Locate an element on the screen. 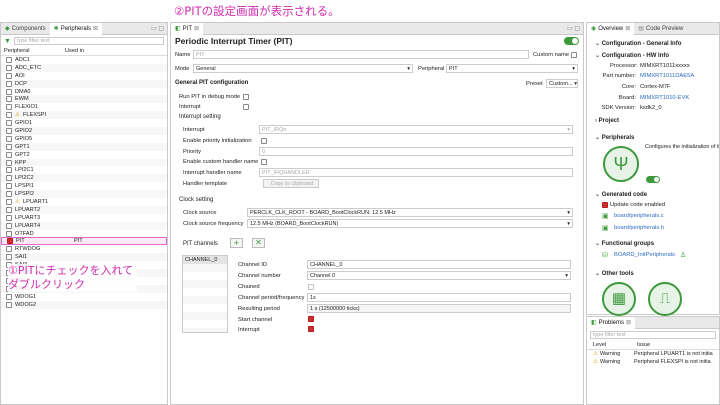  part-value-link: MIMXRT1011DAE5A is located at coordinates (667, 76).